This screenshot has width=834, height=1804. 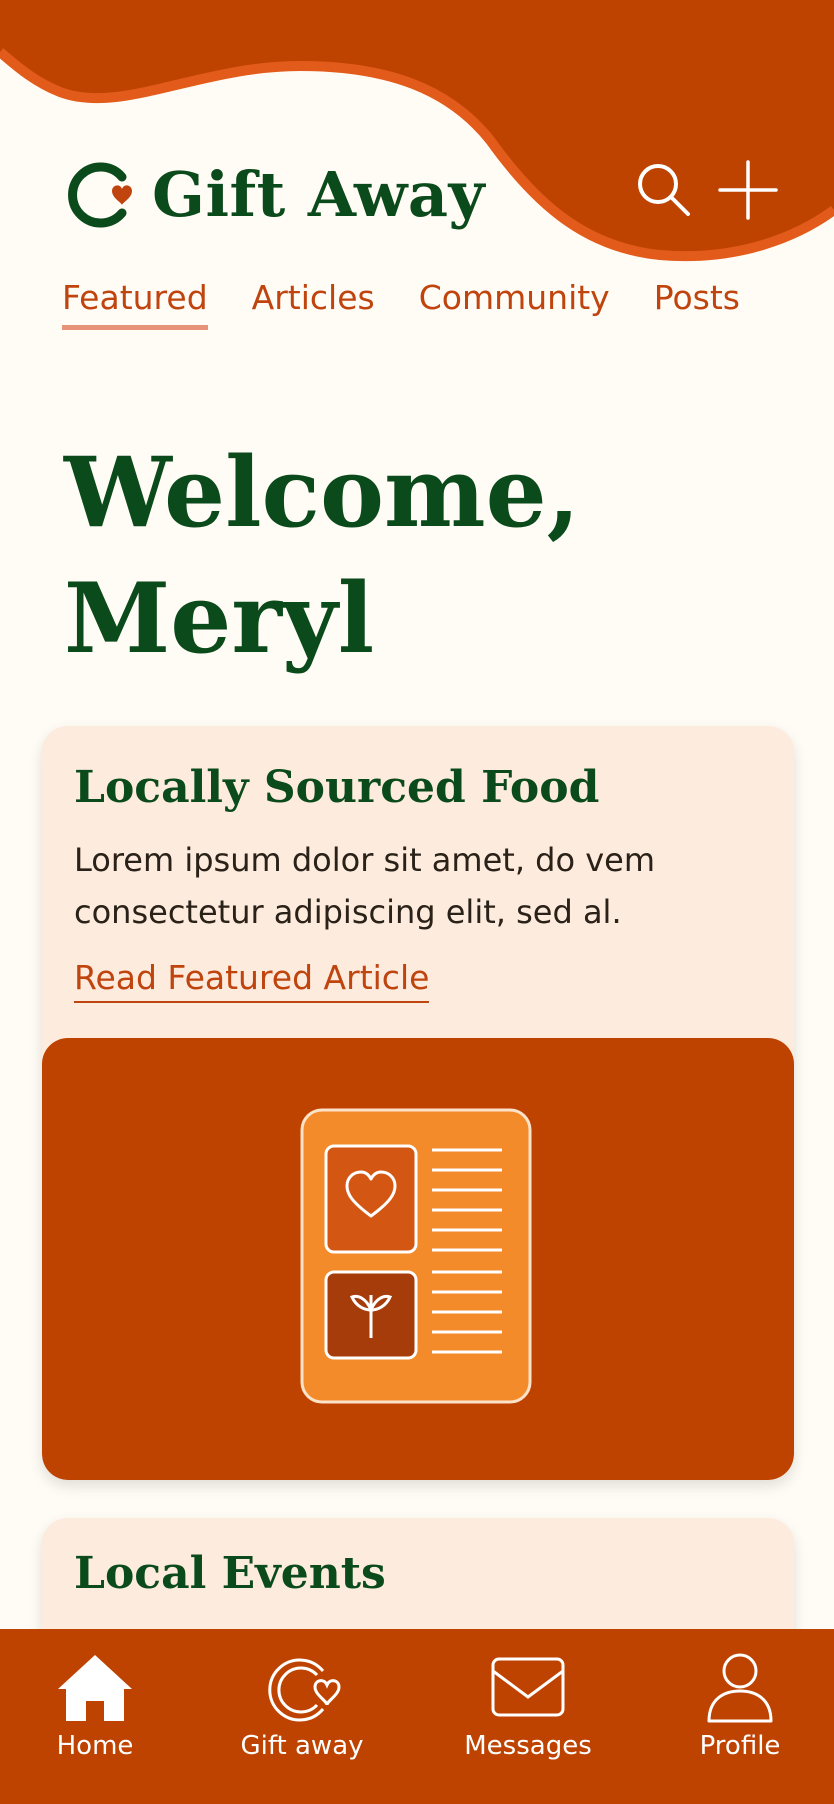 What do you see at coordinates (740, 1688) in the screenshot?
I see `person-icon` at bounding box center [740, 1688].